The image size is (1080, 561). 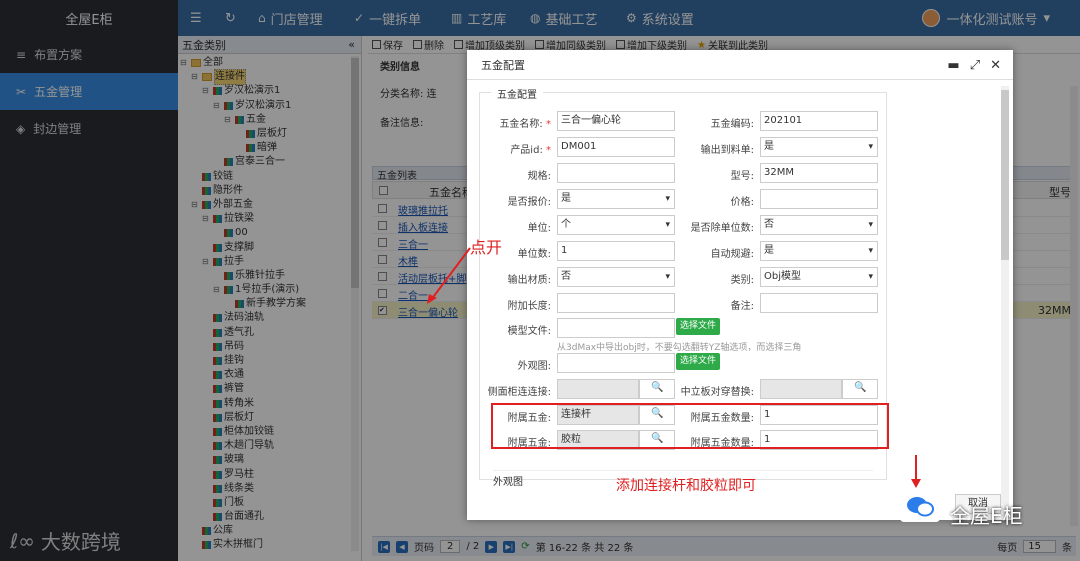 What do you see at coordinates (727, 150) in the screenshot?
I see `output-label: 输出到料单:` at bounding box center [727, 150].